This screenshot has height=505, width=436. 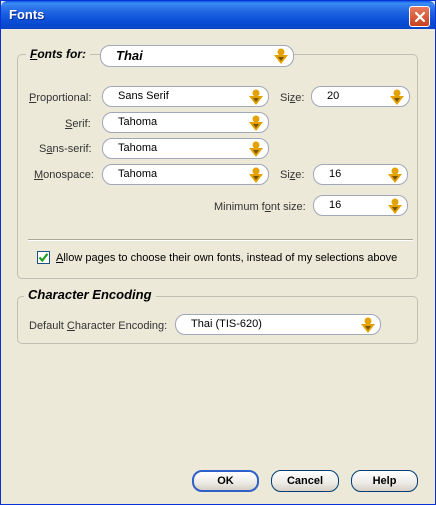 What do you see at coordinates (360, 96) in the screenshot?
I see `proportional-size-dropdown: 20` at bounding box center [360, 96].